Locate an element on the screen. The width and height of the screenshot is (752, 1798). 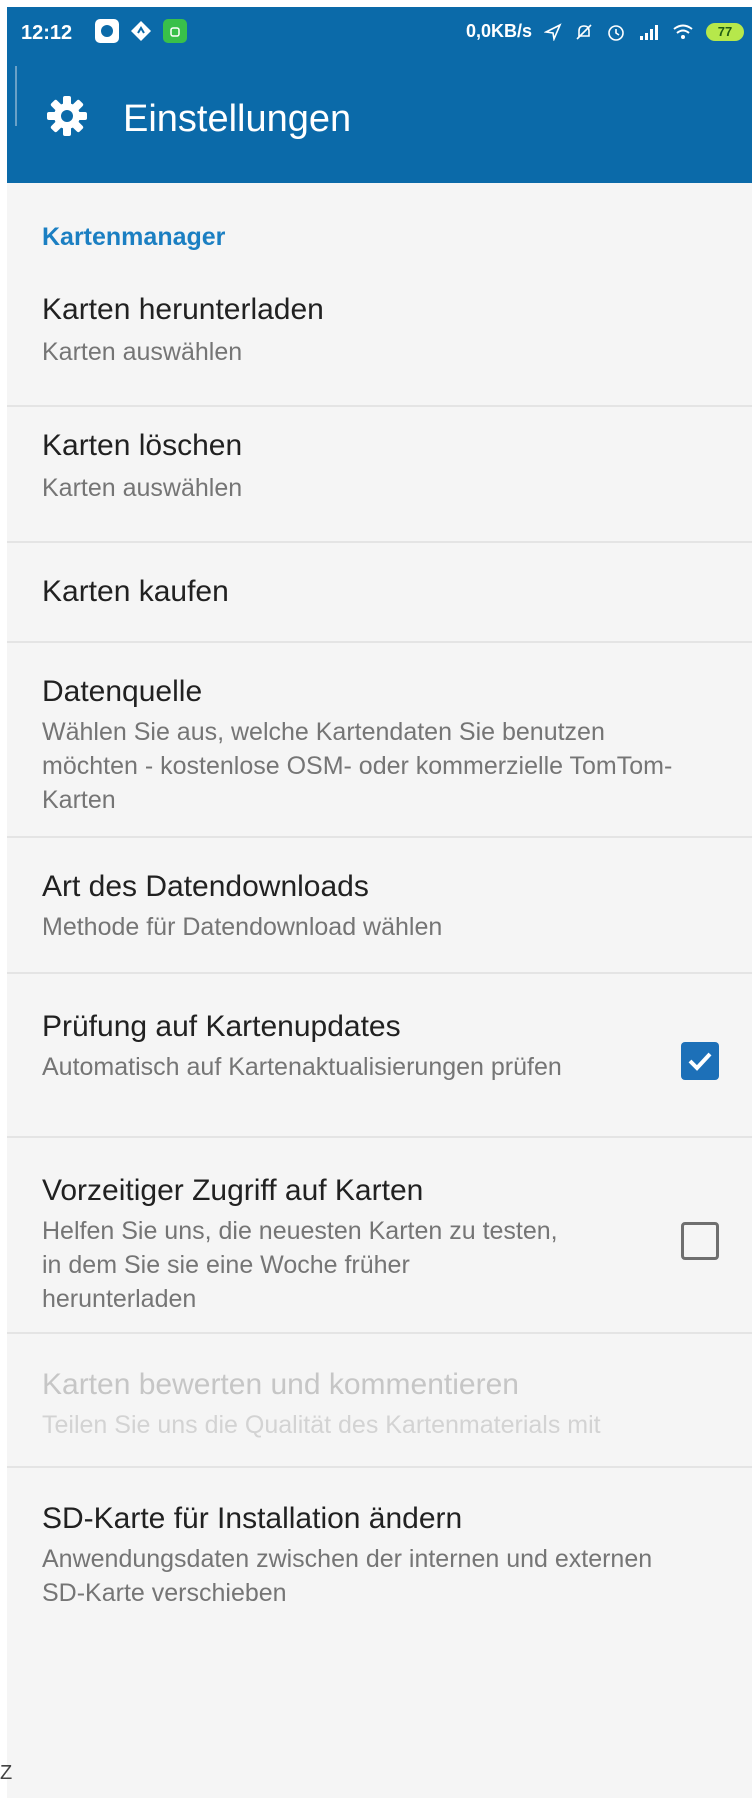
android-notification-icon is located at coordinates (175, 31).